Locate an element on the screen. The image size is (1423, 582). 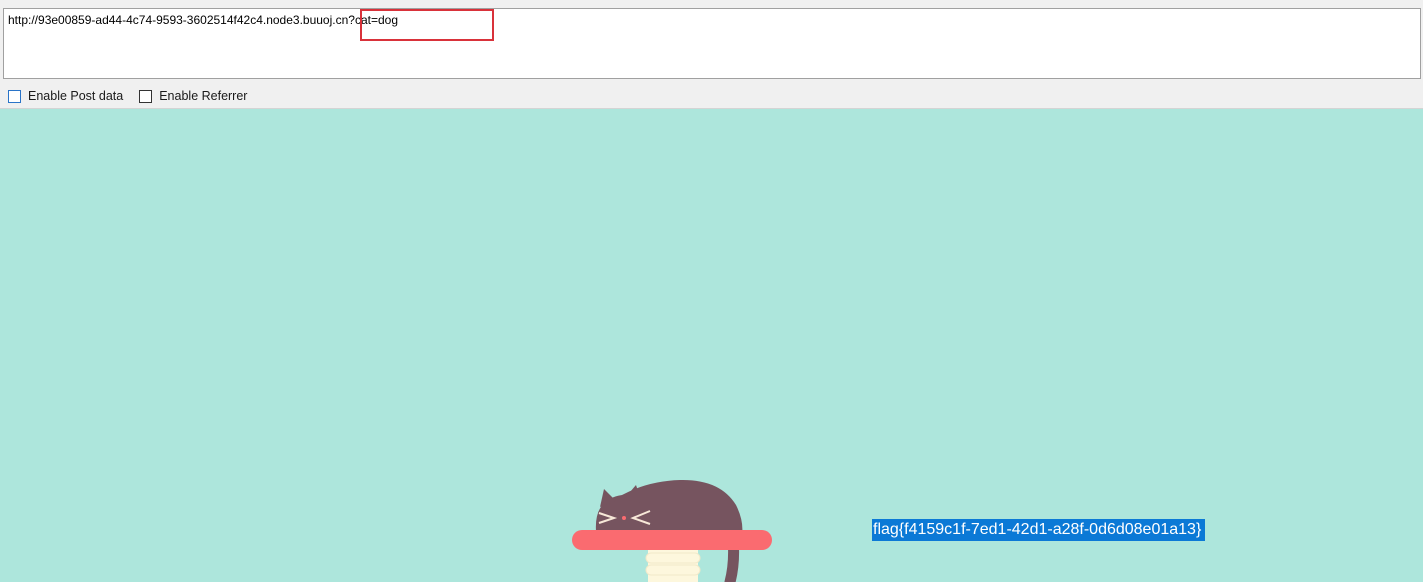
enable-referrer-label: Enable Referrer is located at coordinates (203, 96).